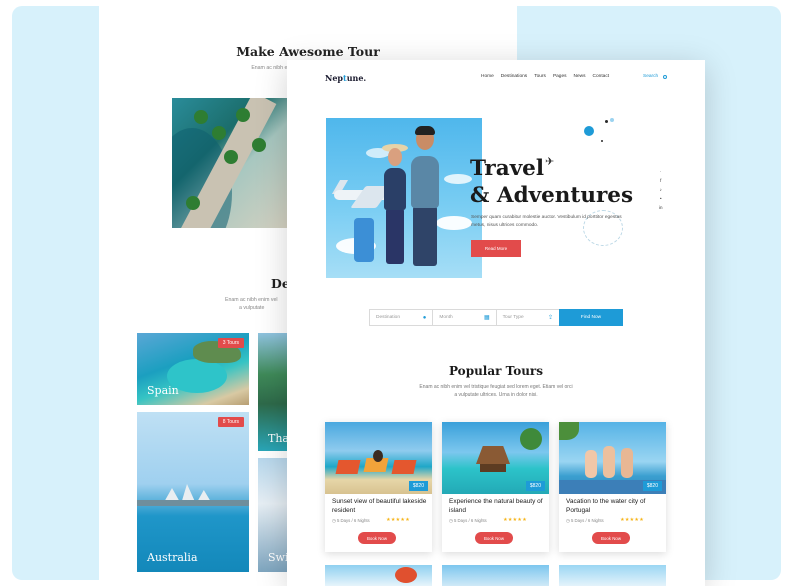  I want to click on tour-count-badge: 3 Tours, so click(230, 343).